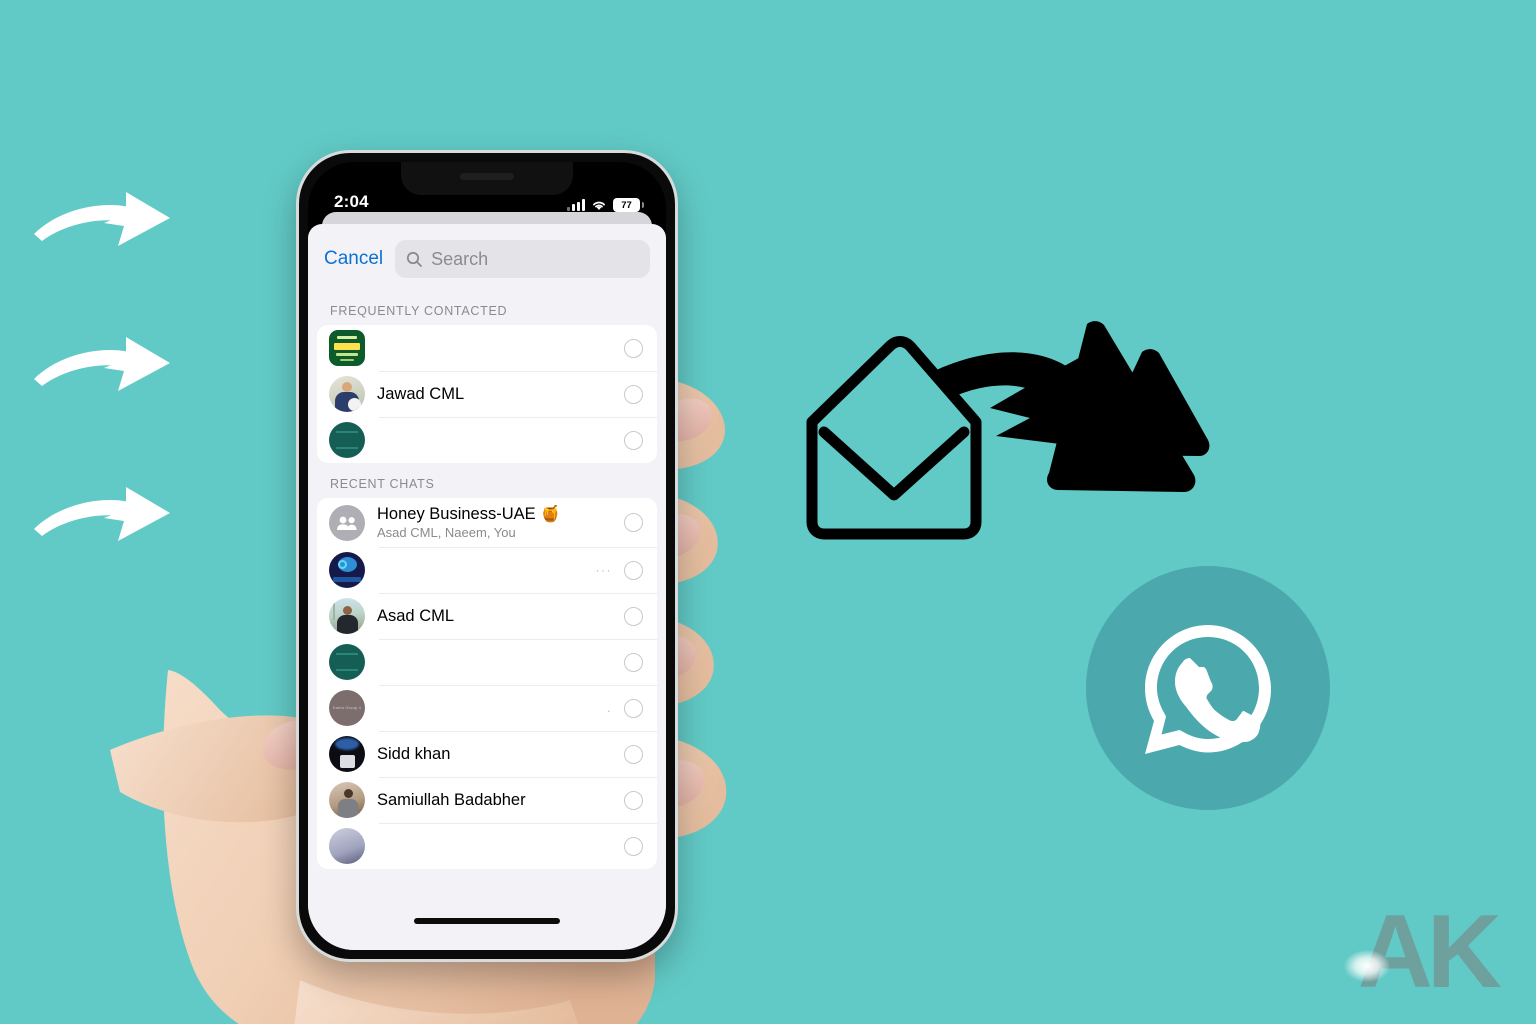 This screenshot has height=1024, width=1536. I want to click on group-icon, so click(347, 523).